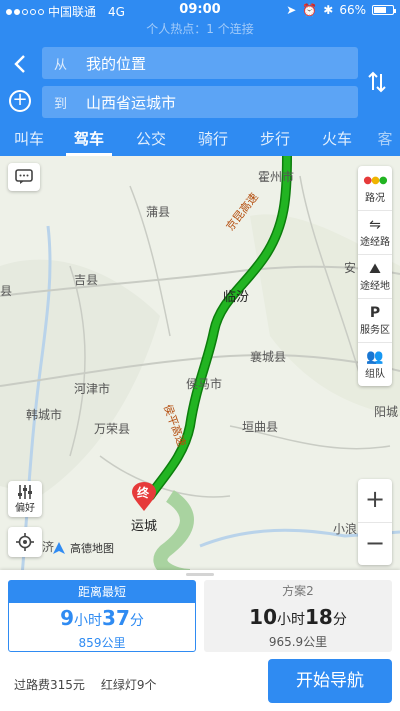 The image size is (400, 711). I want to click on alarm-icon: ⏰, so click(310, 10).